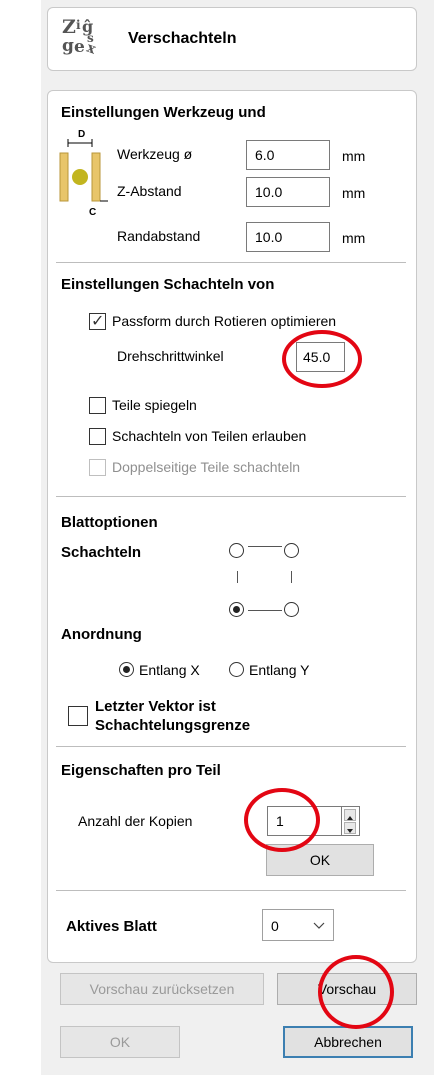  I want to click on start-top-left-radio, so click(236, 550).